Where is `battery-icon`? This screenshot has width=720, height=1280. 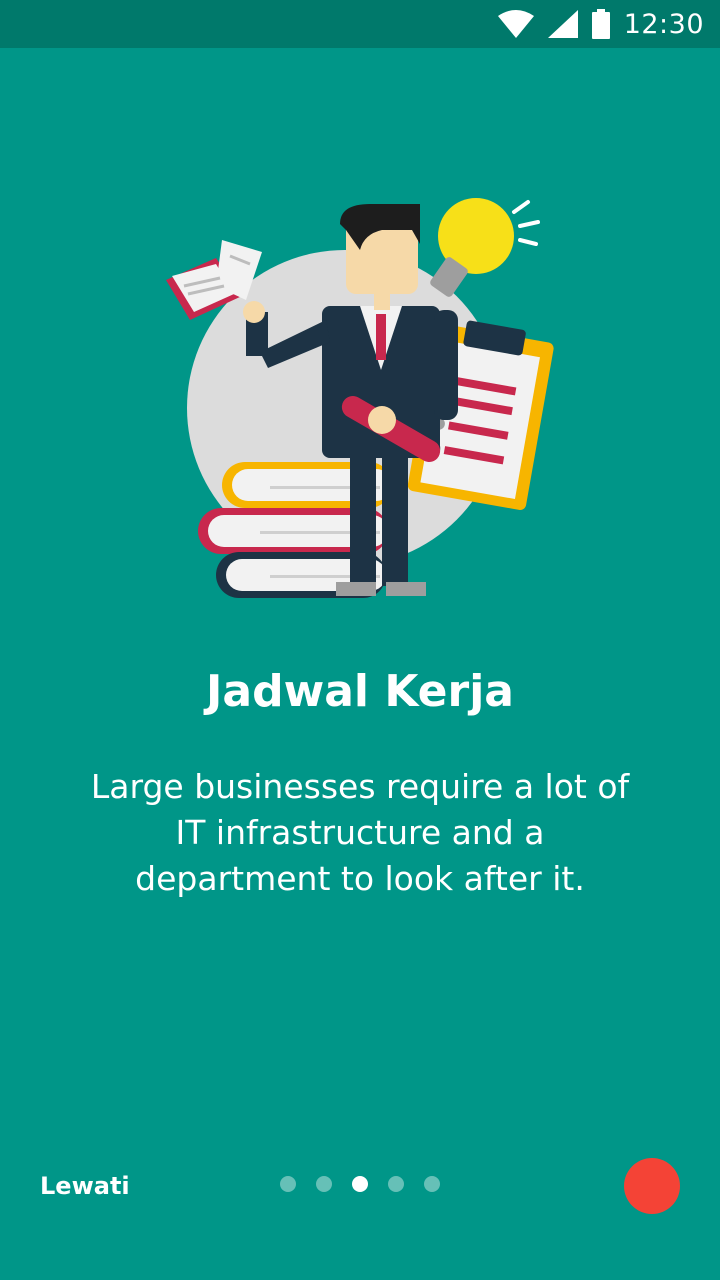
battery-icon is located at coordinates (600, 24).